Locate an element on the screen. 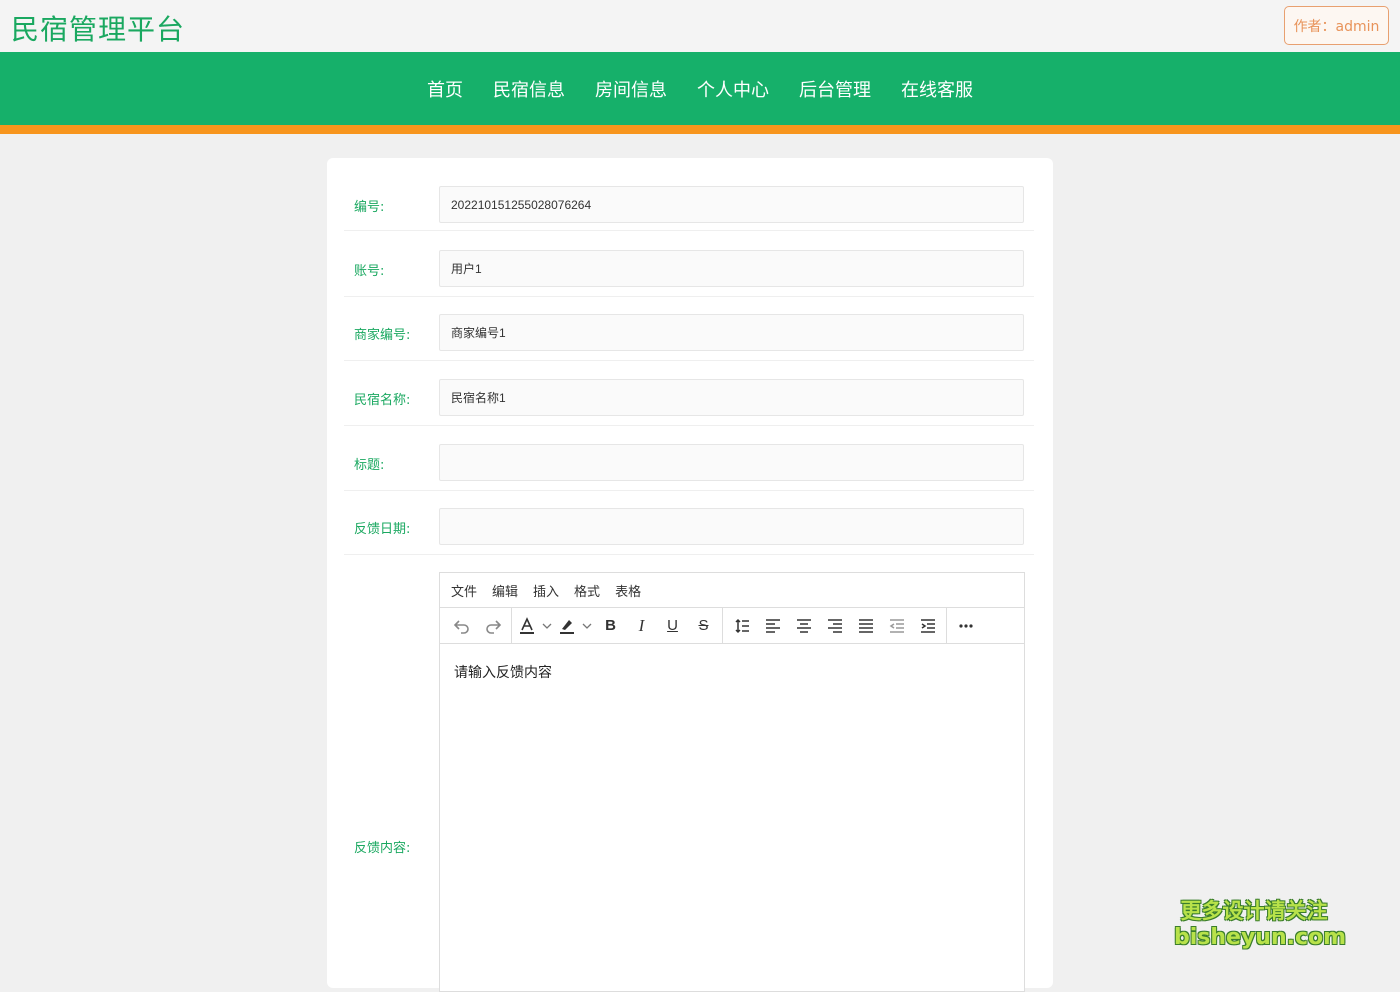  form-row-title: 标题: is located at coordinates (689, 463).